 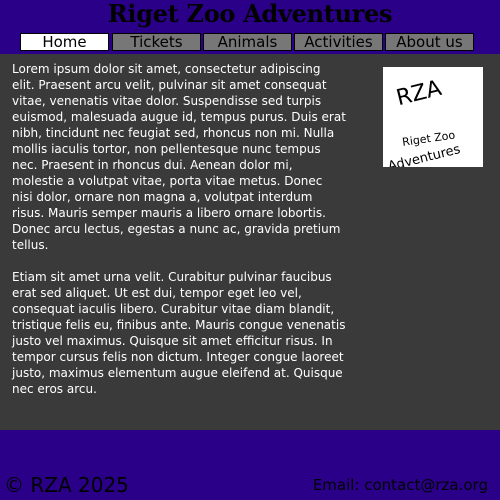 What do you see at coordinates (338, 42) in the screenshot?
I see `nav-activities: Activities` at bounding box center [338, 42].